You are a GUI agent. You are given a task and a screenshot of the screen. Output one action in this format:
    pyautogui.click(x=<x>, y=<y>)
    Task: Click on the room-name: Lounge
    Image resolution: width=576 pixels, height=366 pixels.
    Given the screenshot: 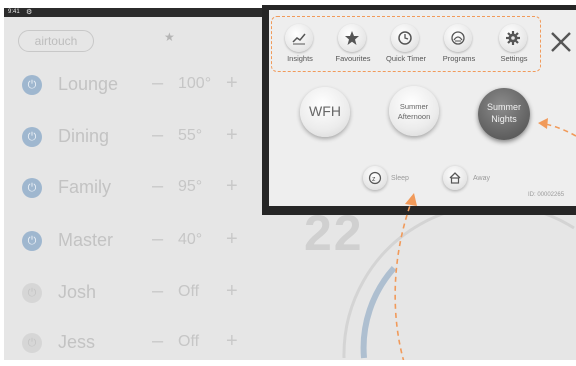 What is the action you would take?
    pyautogui.click(x=88, y=84)
    